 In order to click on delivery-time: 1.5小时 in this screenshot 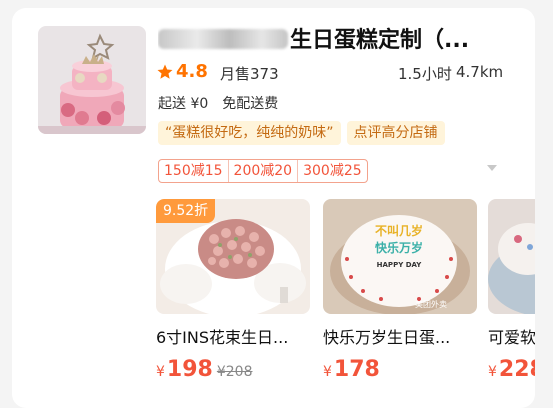, I will do `click(425, 74)`.